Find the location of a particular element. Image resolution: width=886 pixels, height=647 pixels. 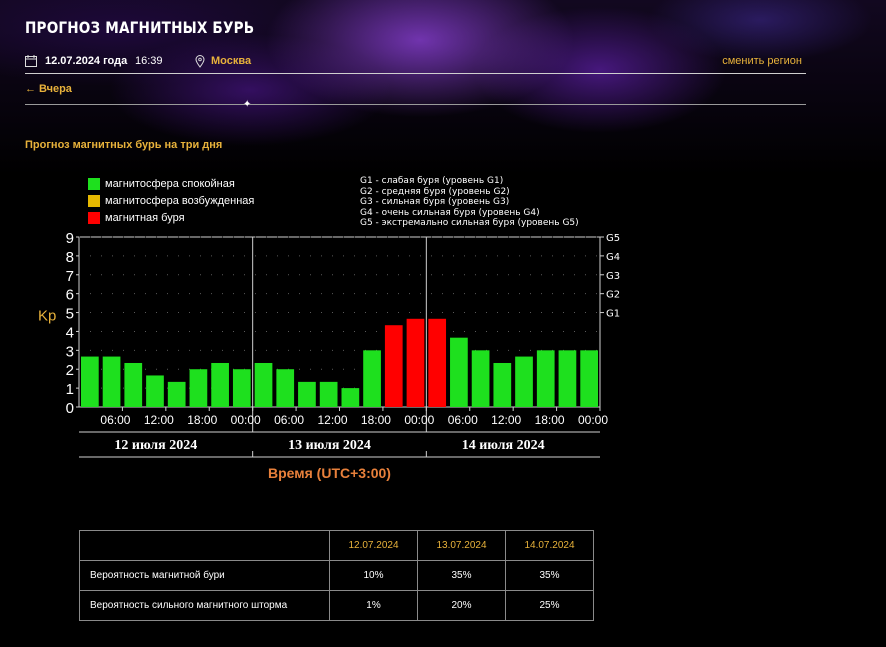

g-tick-label: G1 is located at coordinates (613, 314).